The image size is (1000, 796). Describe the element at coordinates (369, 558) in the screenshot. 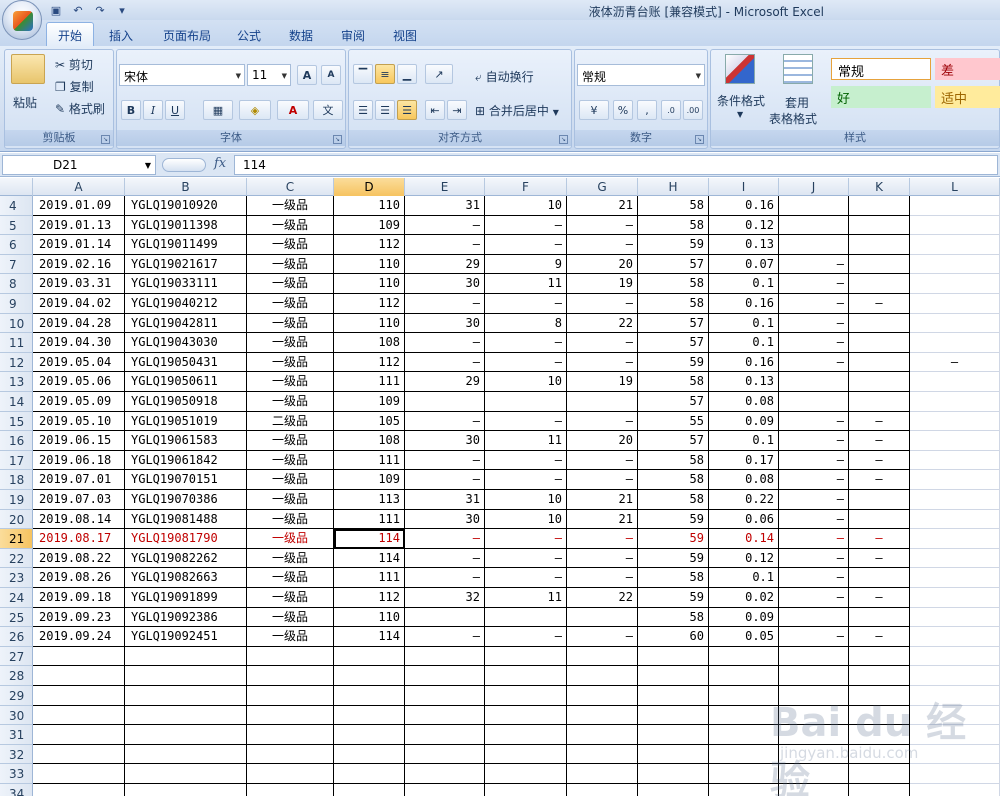

I see `cell-D22: 114` at that location.